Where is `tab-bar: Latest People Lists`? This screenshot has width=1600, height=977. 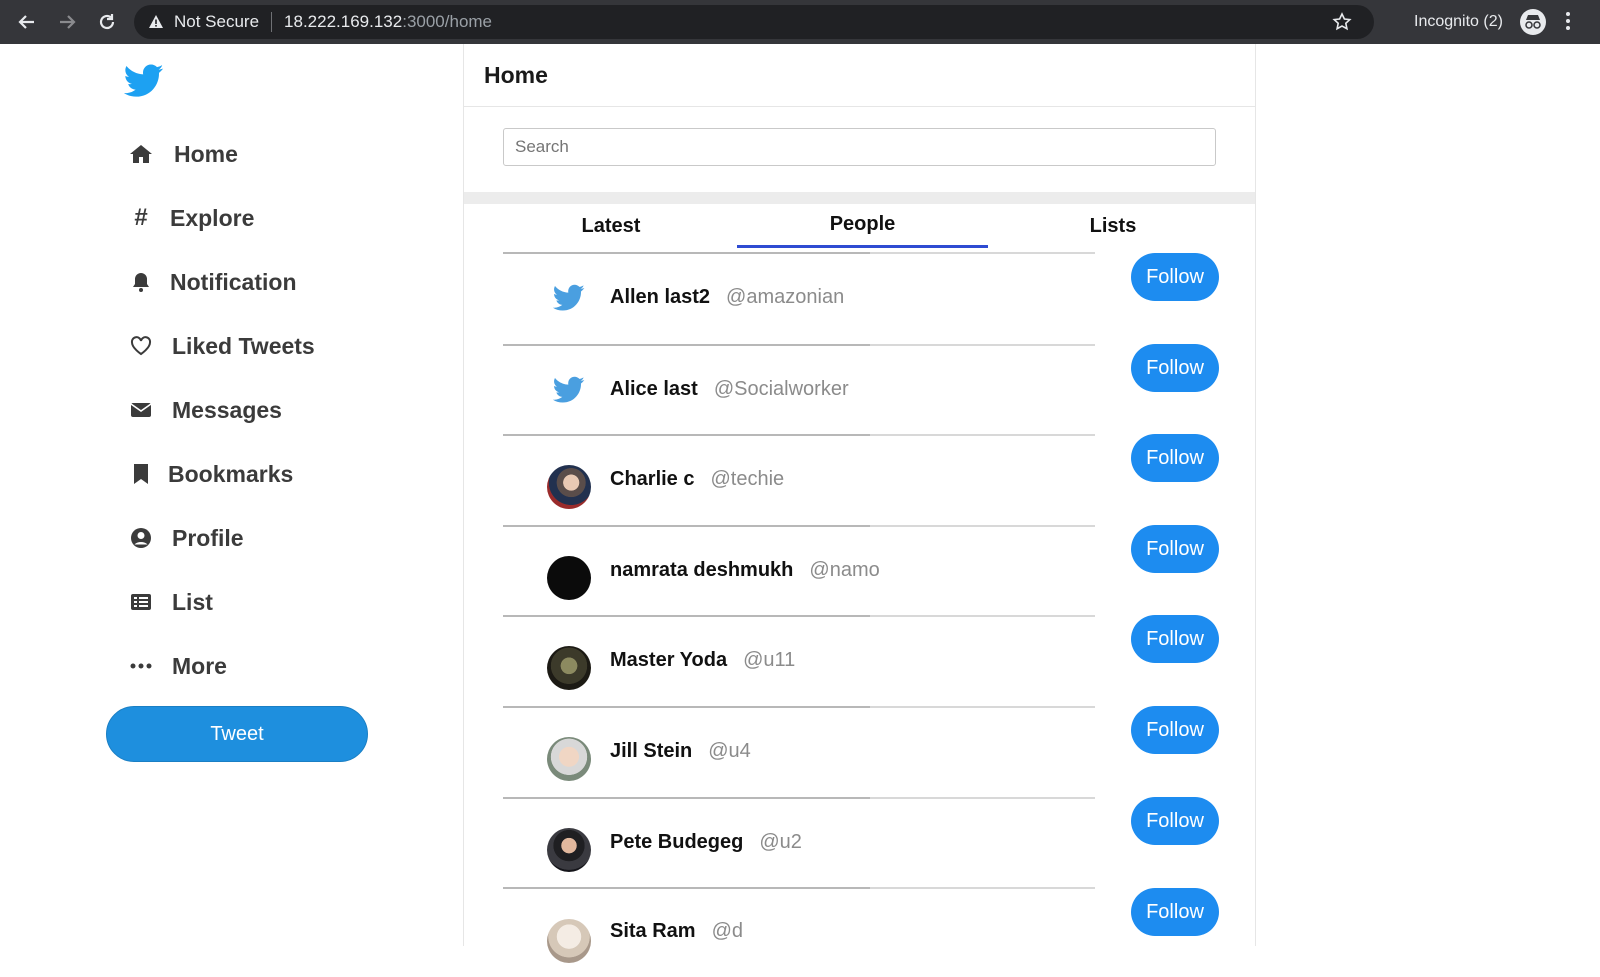
tab-bar: Latest People Lists is located at coordinates (879, 228).